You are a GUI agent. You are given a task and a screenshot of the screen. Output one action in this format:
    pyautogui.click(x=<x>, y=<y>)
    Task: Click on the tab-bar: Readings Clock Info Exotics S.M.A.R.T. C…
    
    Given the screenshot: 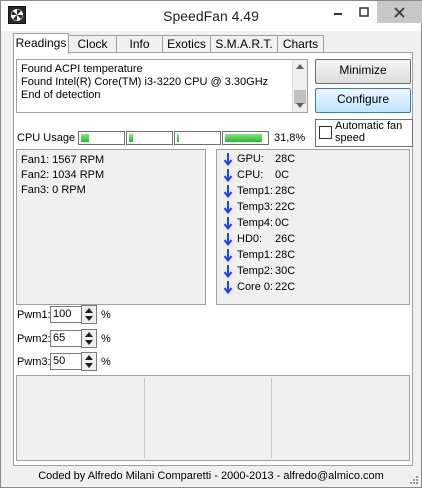 What is the action you would take?
    pyautogui.click(x=212, y=43)
    